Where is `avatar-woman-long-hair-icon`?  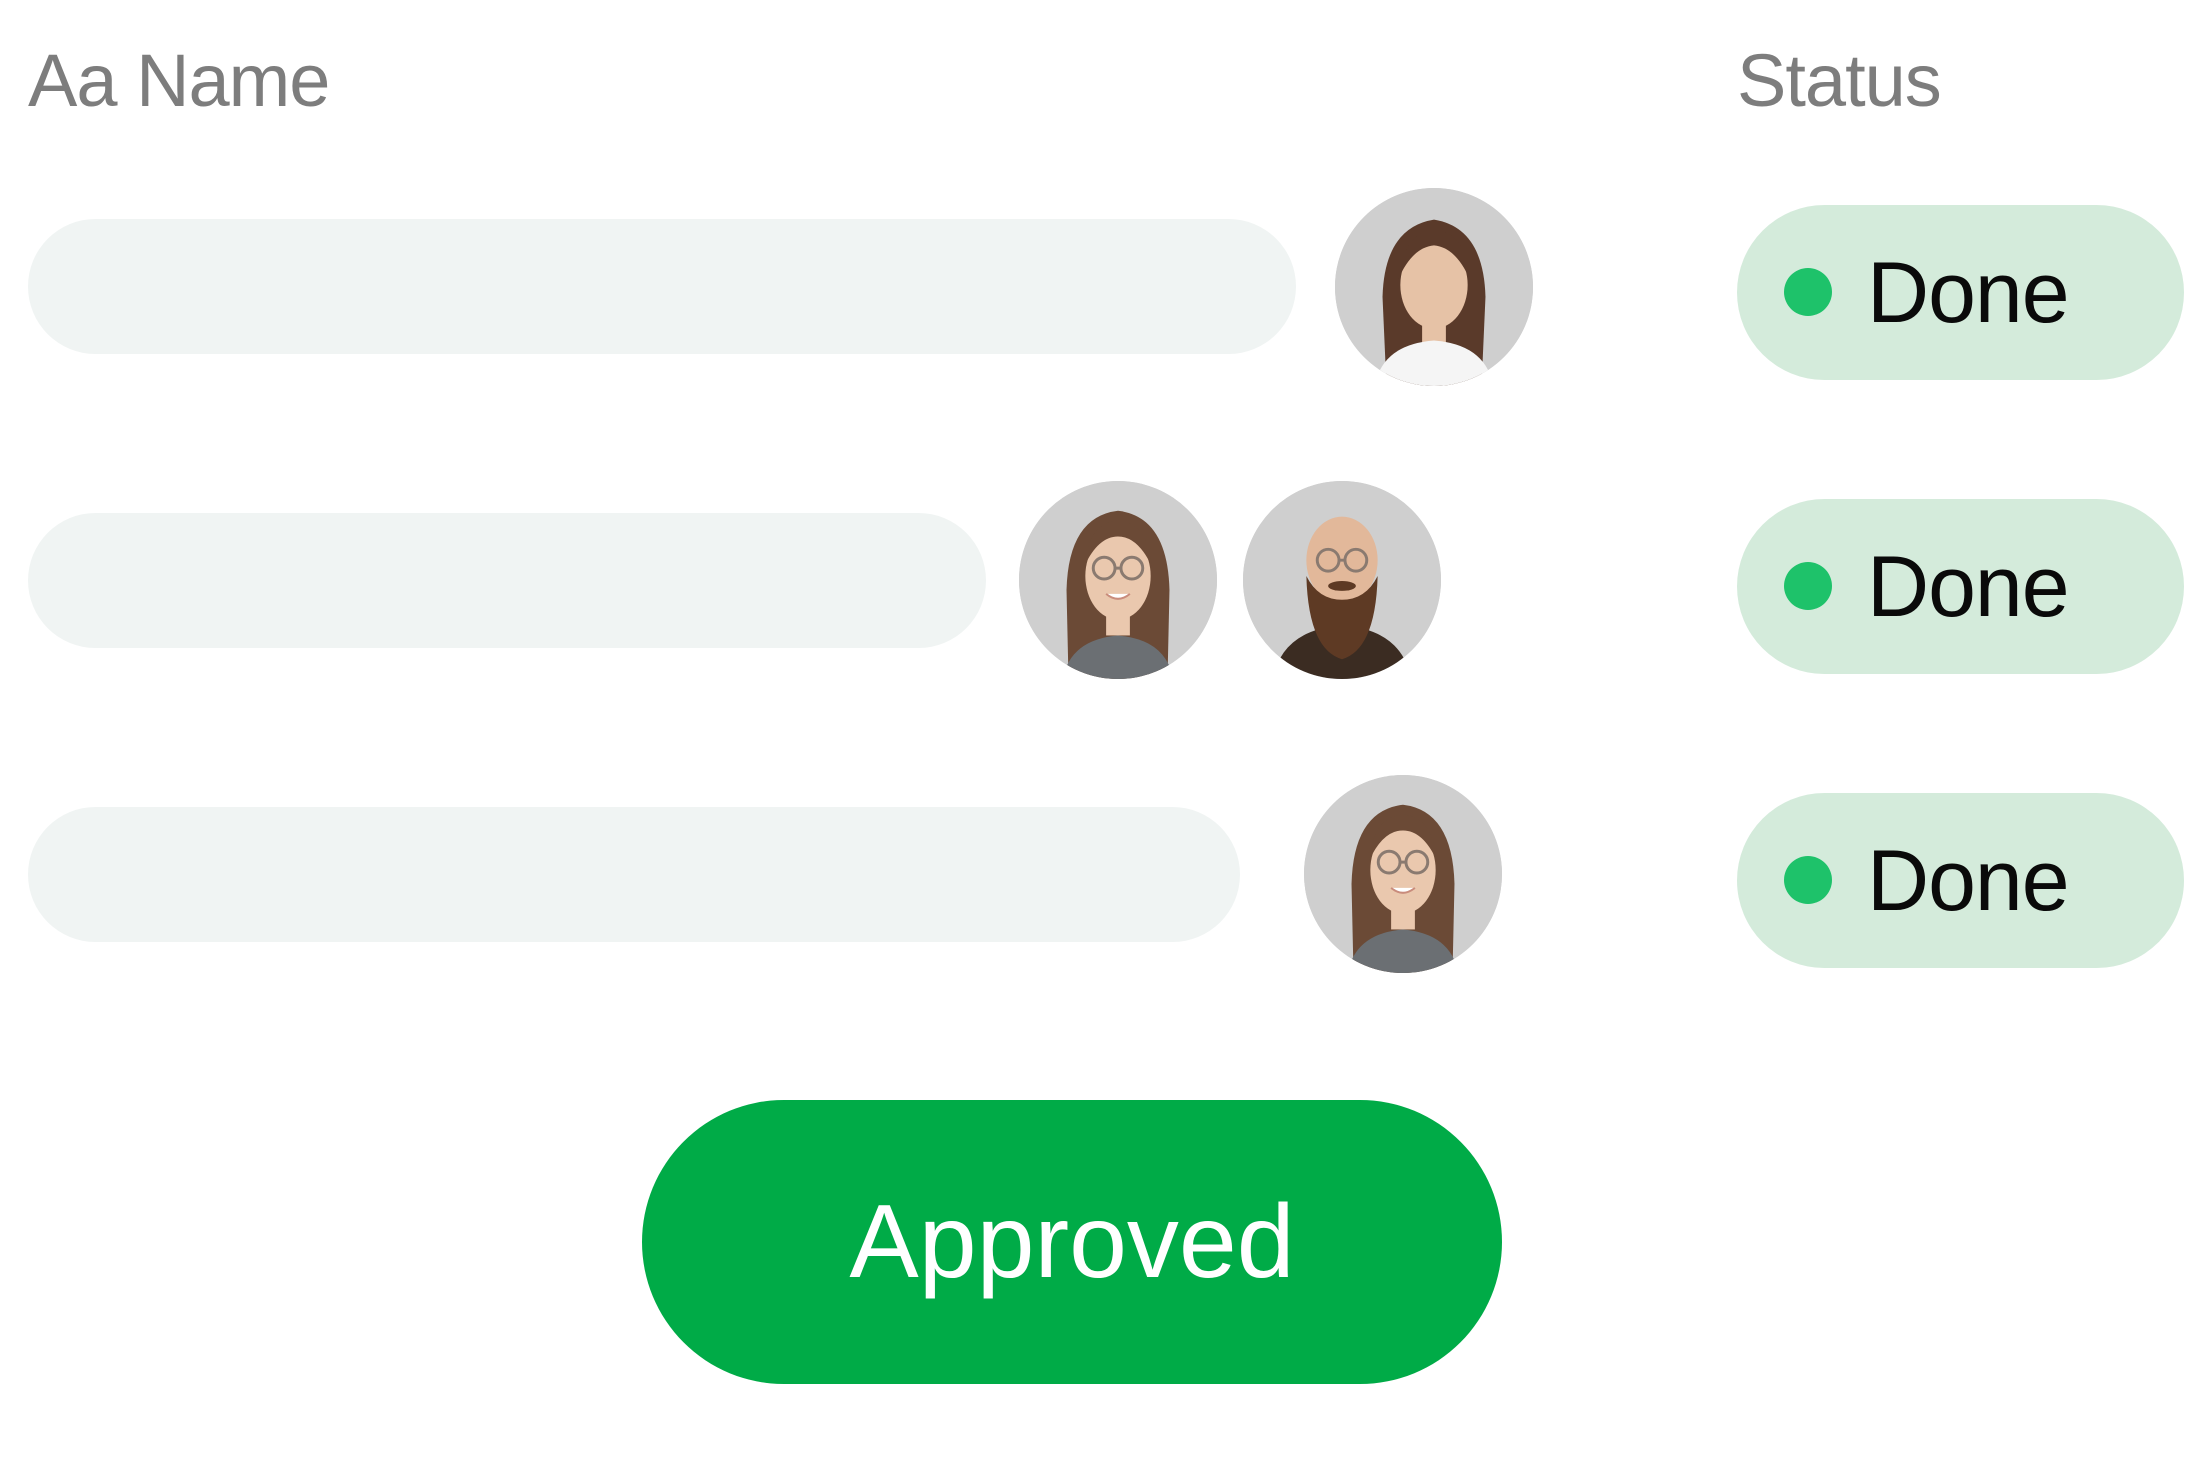
avatar-woman-long-hair-icon is located at coordinates (1434, 287).